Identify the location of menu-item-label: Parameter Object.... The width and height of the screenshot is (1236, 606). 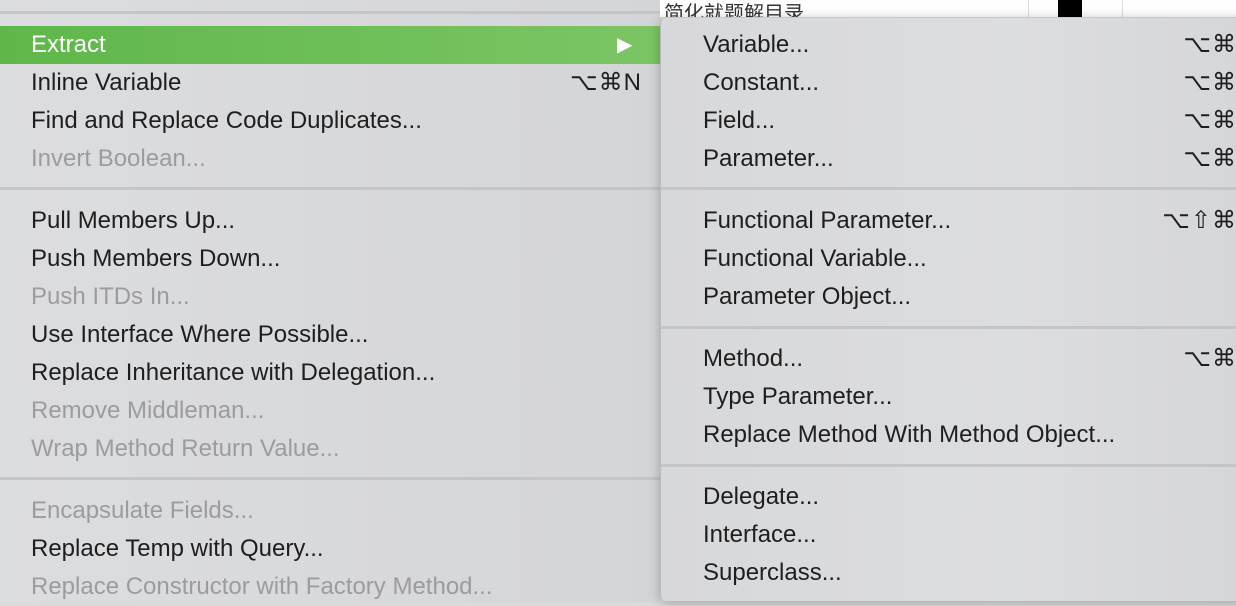
(807, 296).